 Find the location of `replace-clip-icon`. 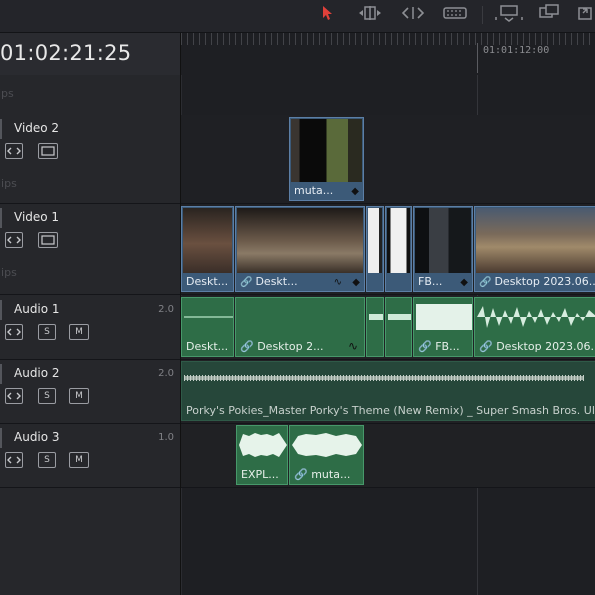

replace-clip-icon is located at coordinates (583, 13).